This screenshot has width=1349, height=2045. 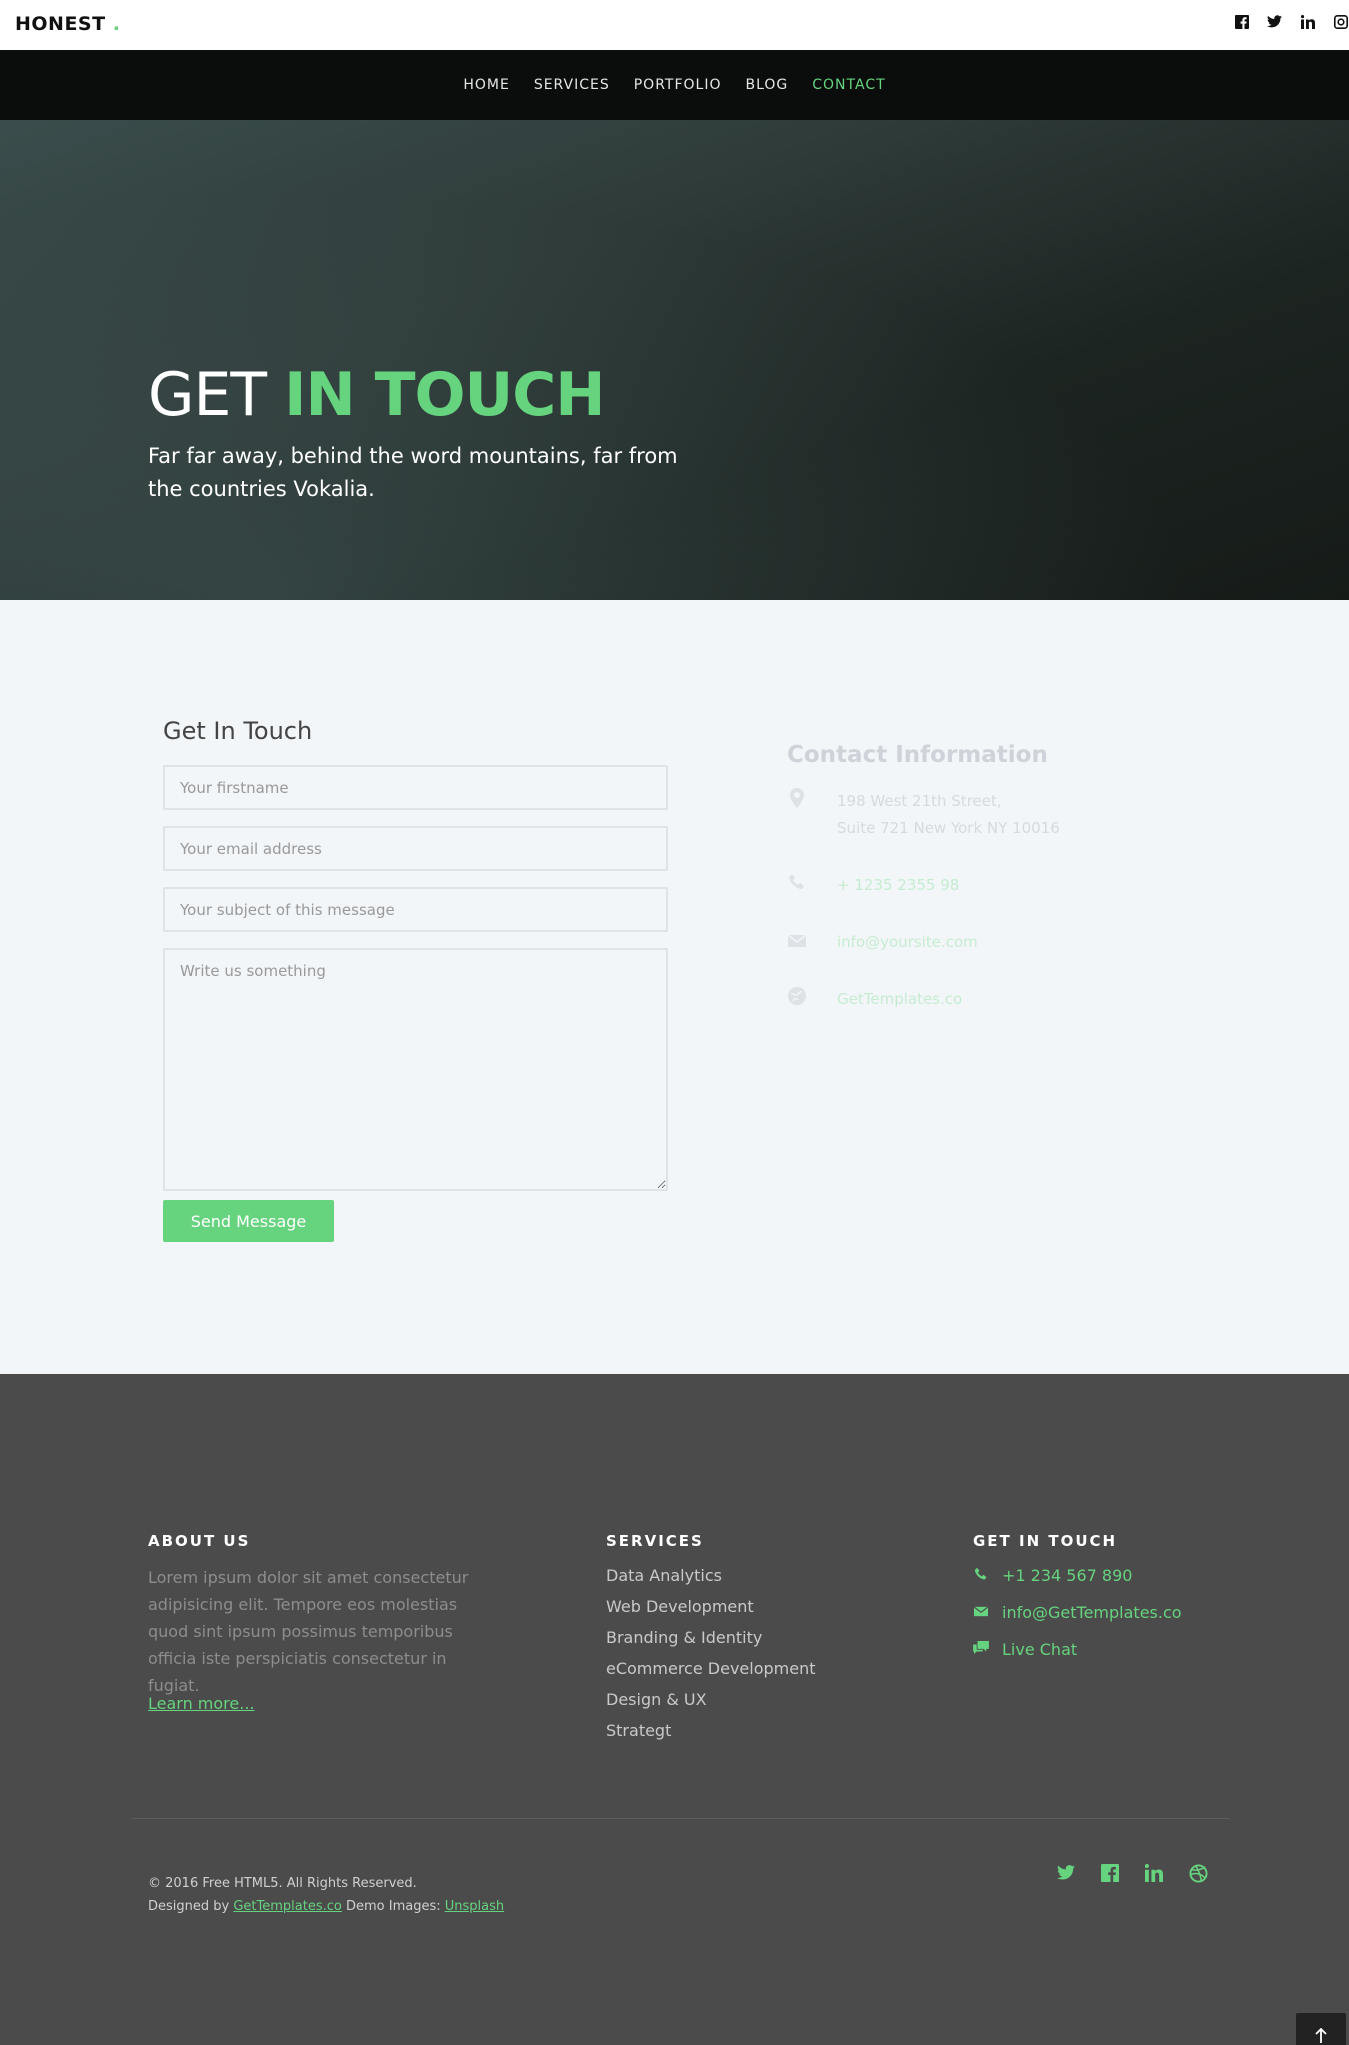 I want to click on subject-input, so click(x=415, y=909).